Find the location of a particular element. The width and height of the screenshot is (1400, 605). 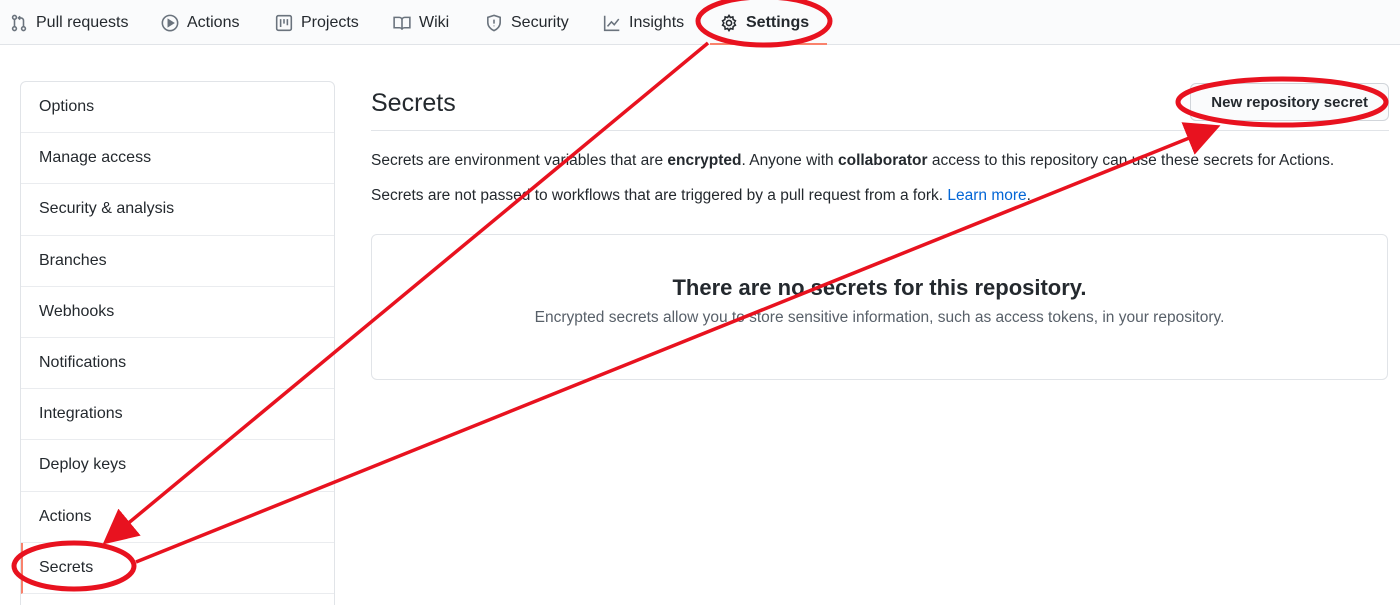

tab-label: Wiki is located at coordinates (434, 22).